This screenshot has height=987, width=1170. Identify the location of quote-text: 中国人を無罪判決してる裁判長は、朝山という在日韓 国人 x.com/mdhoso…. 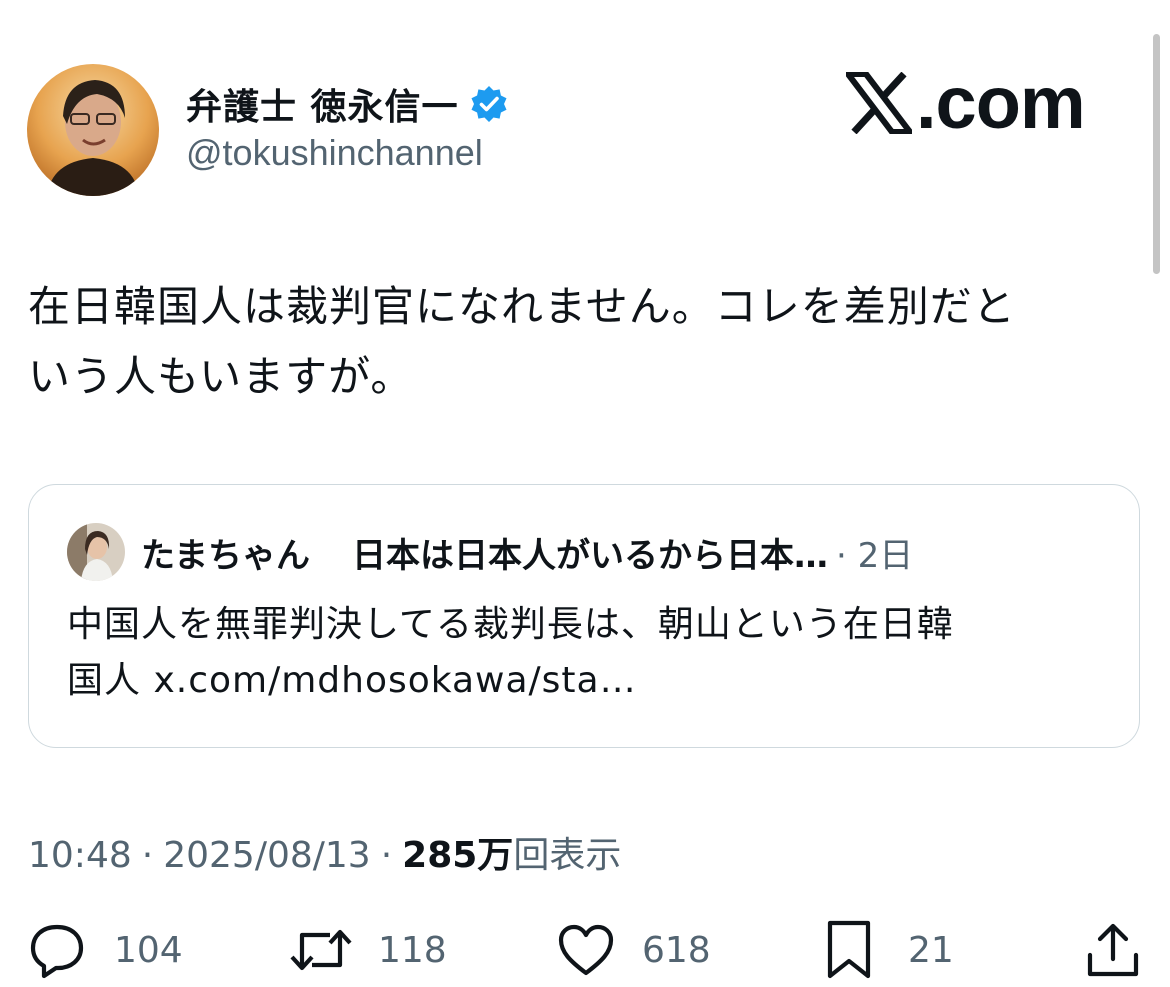
(587, 653).